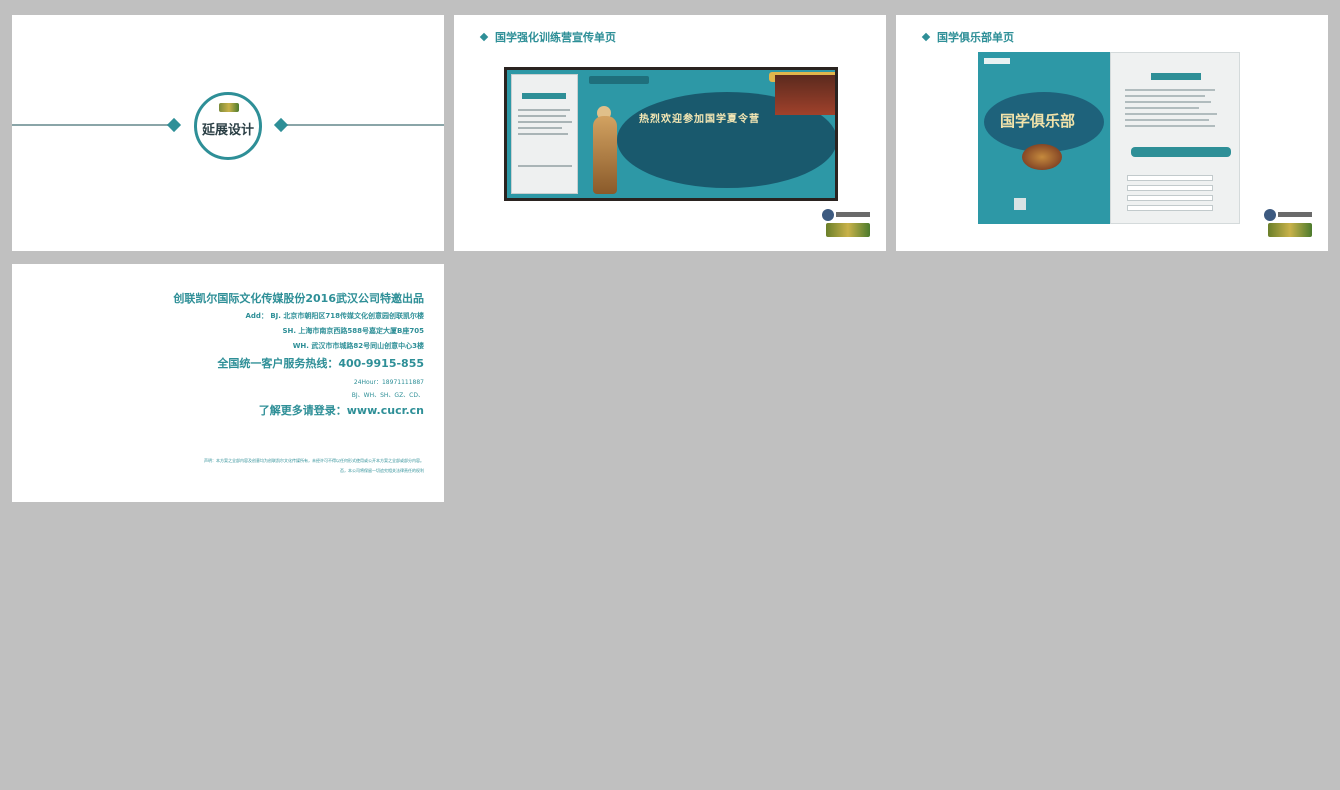 The height and width of the screenshot is (790, 1340). I want to click on banner-title: 热烈欢迎参加国学夏令营, so click(699, 119).